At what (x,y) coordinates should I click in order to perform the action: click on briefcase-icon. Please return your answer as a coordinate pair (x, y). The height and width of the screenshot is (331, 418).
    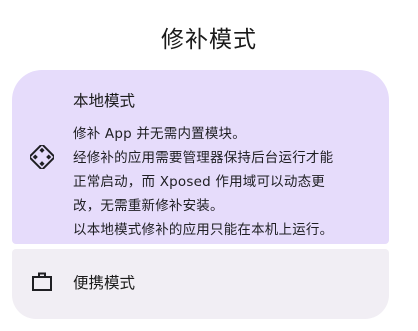
    Looking at the image, I should click on (42, 282).